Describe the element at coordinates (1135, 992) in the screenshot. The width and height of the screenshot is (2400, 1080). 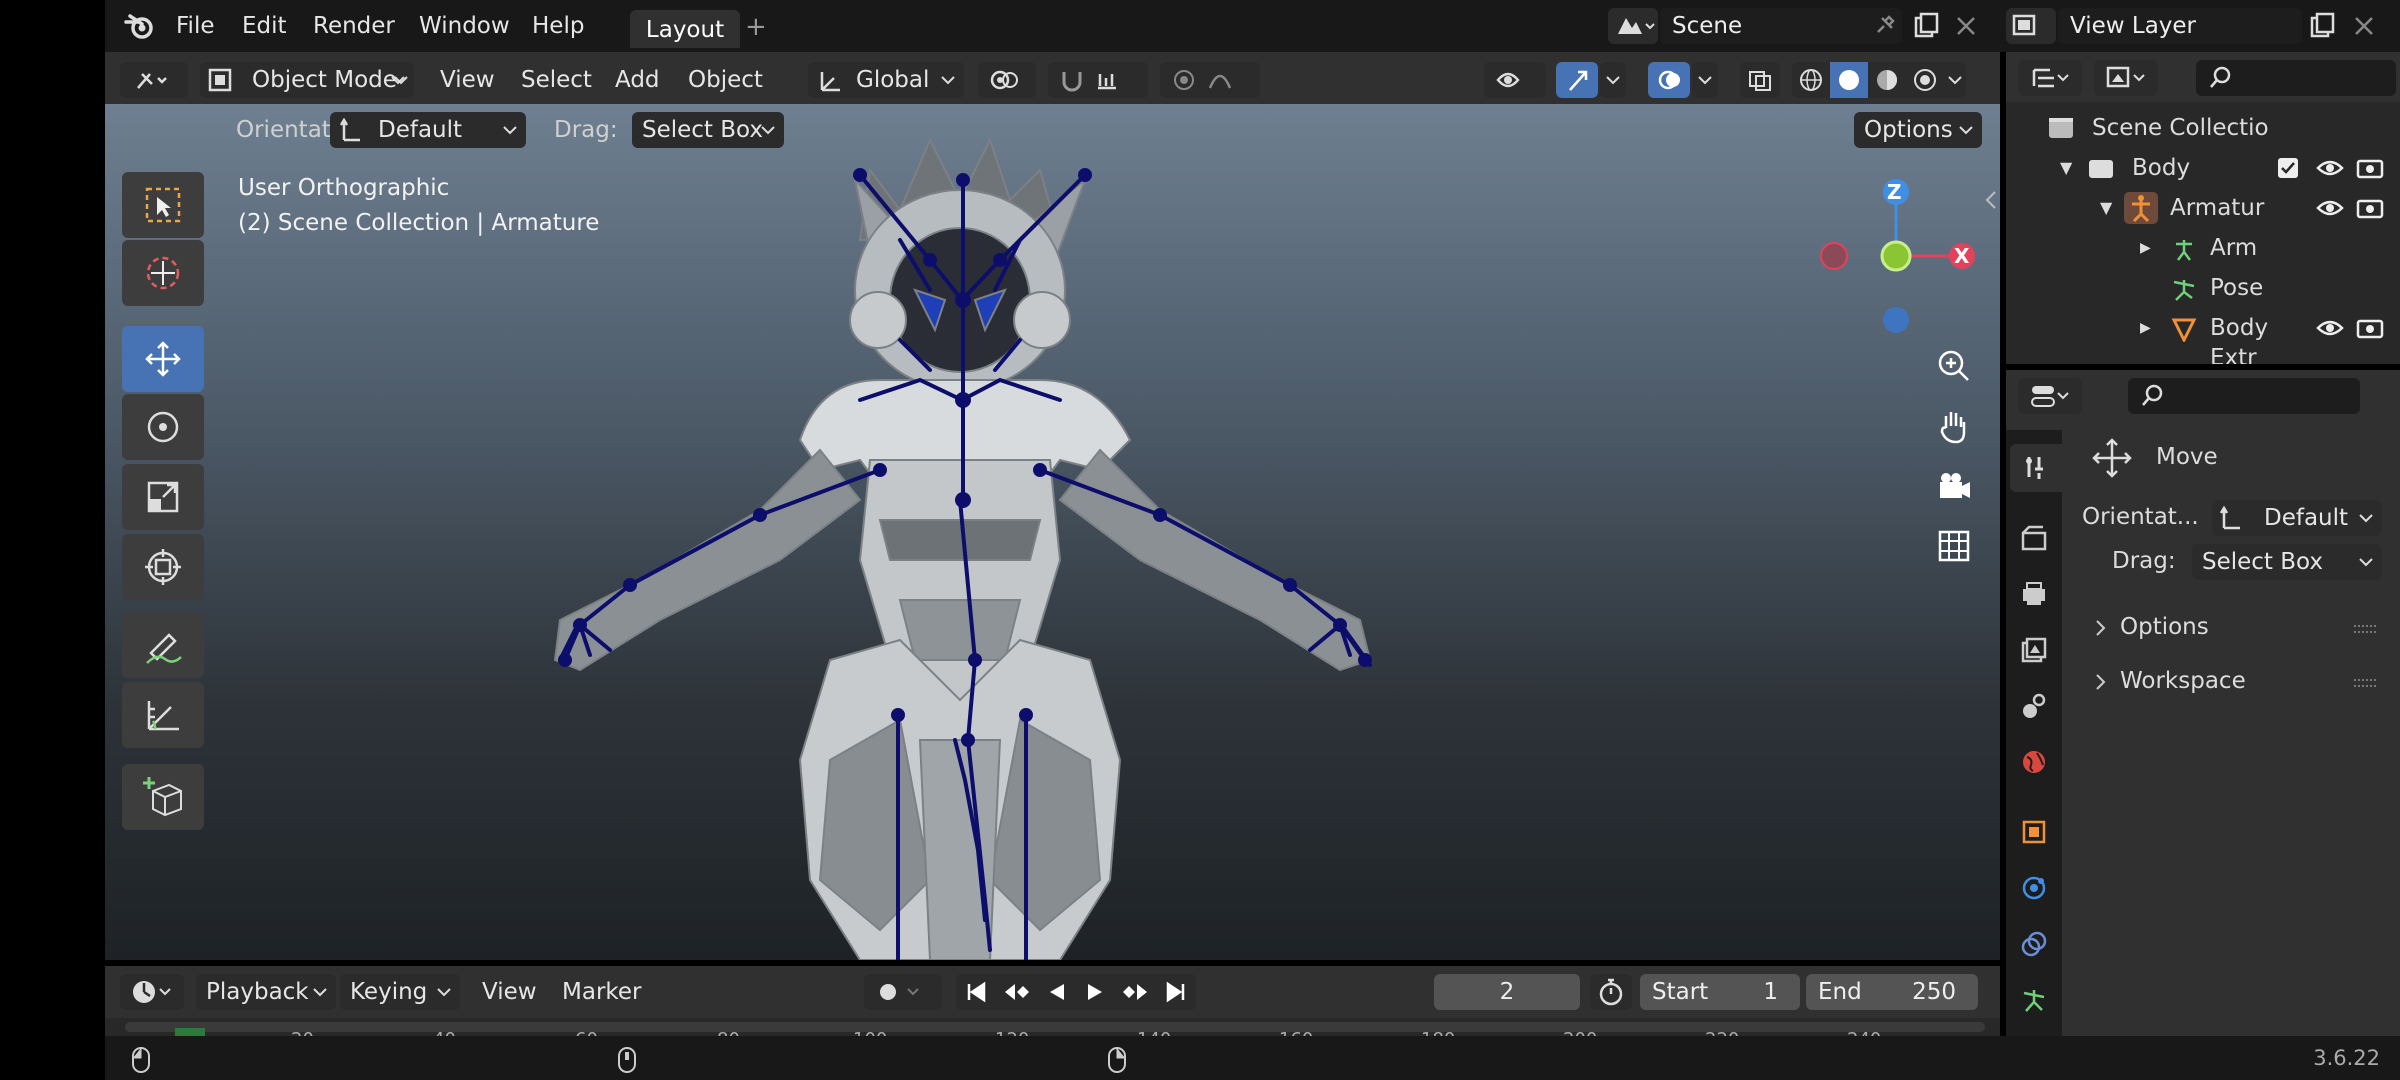
I see `jump-to-keyframe-forward-icon` at that location.